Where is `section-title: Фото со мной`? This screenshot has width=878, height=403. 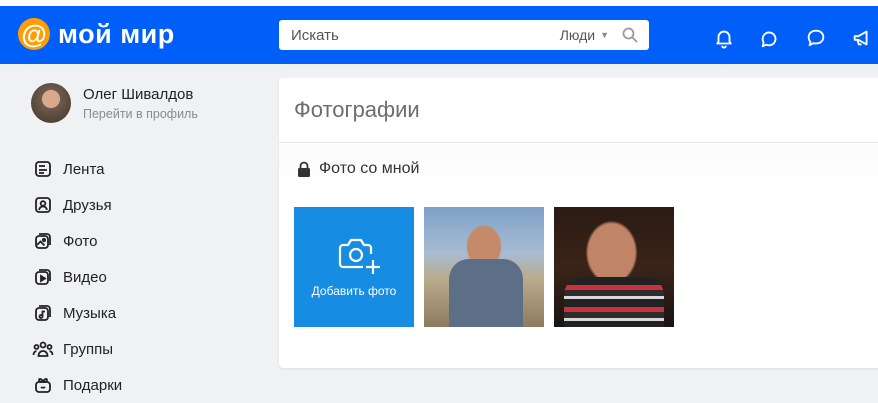 section-title: Фото со мной is located at coordinates (358, 169).